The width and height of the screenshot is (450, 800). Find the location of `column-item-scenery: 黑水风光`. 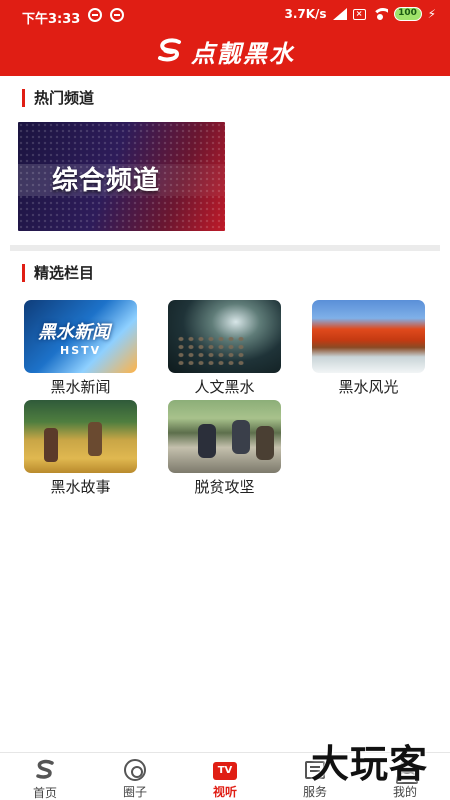

column-item-scenery: 黑水风光 is located at coordinates (368, 348).